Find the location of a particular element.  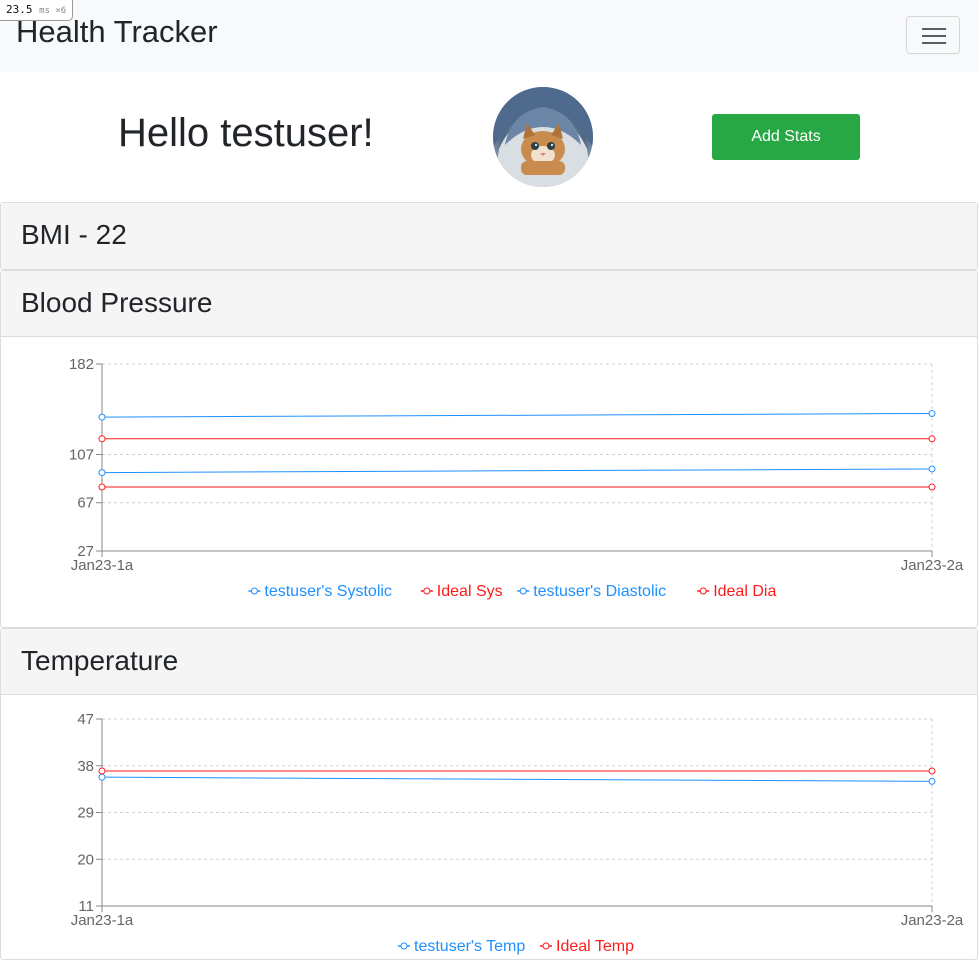

legend-label: testuser's Diastolic is located at coordinates (599, 591).